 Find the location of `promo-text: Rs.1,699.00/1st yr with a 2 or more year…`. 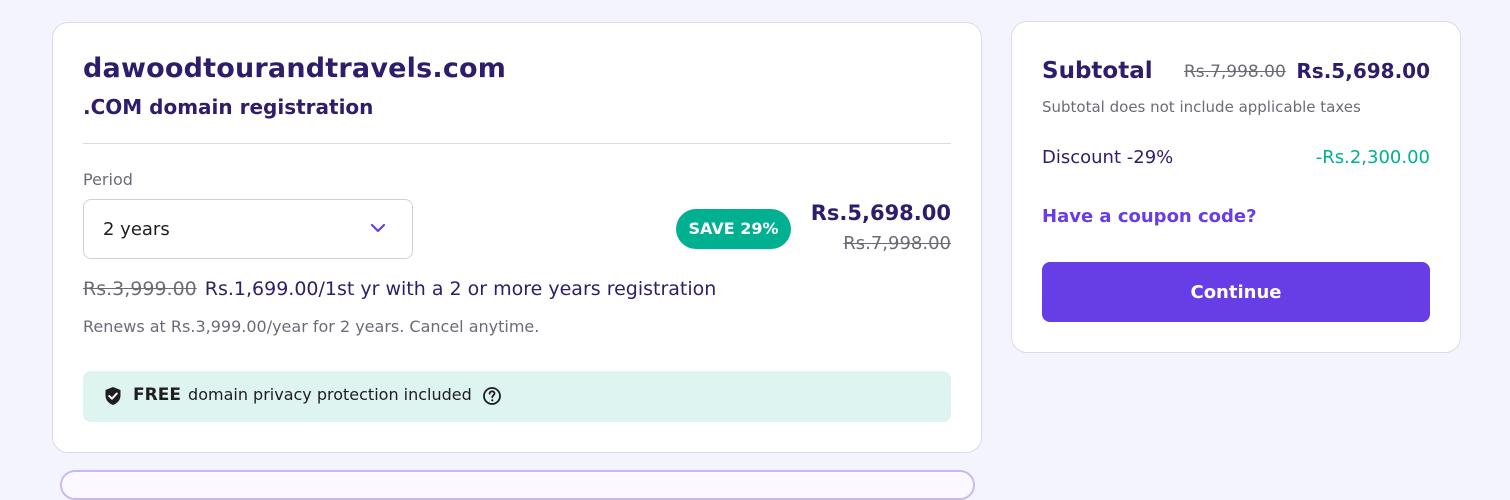

promo-text: Rs.1,699.00/1st yr with a 2 or more year… is located at coordinates (460, 289).